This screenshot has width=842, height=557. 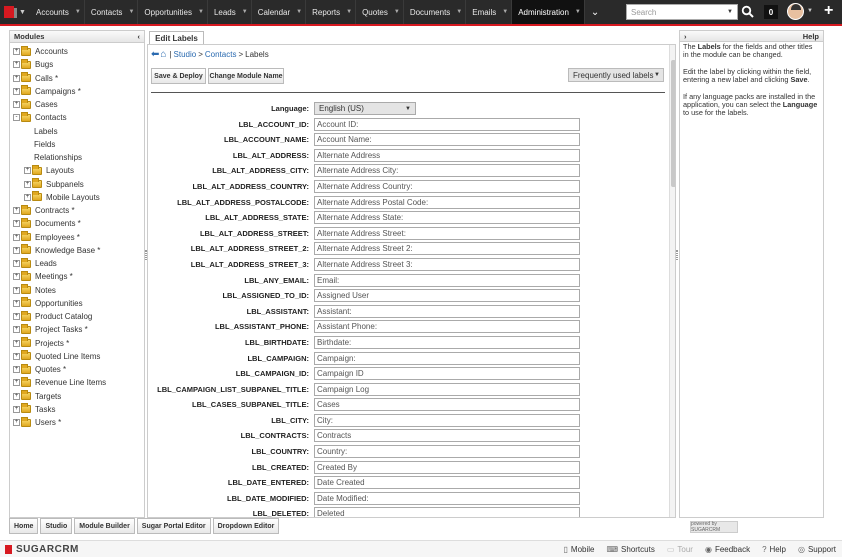 What do you see at coordinates (447, 358) in the screenshot?
I see `label-value-input: Campaign:` at bounding box center [447, 358].